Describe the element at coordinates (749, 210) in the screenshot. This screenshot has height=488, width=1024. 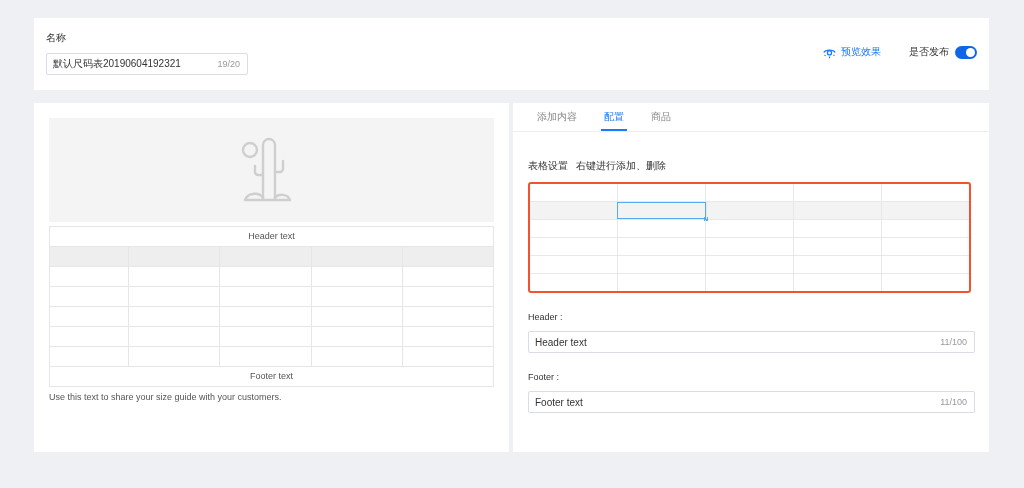
I see `table-row` at that location.